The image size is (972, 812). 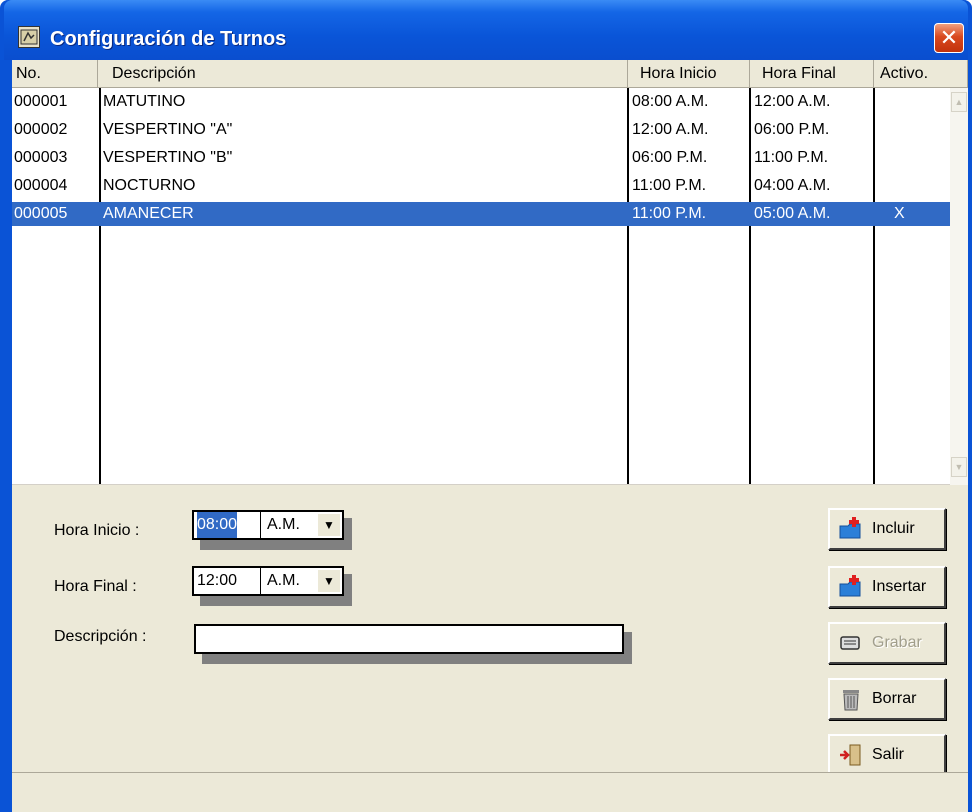 What do you see at coordinates (168, 39) in the screenshot?
I see `window-title: Configuración de Turnos` at bounding box center [168, 39].